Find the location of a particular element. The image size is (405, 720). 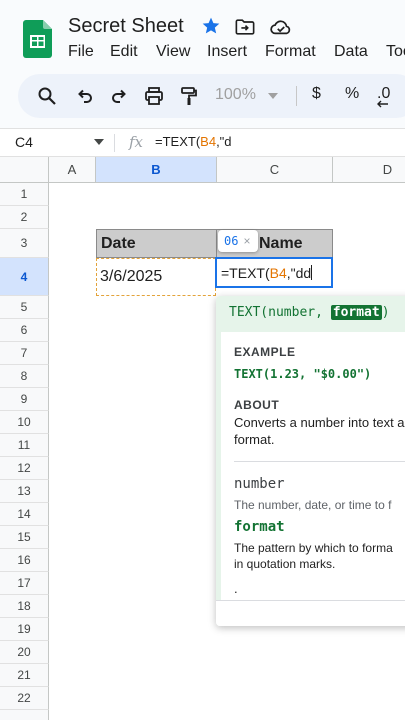

undo-button is located at coordinates (85, 96).